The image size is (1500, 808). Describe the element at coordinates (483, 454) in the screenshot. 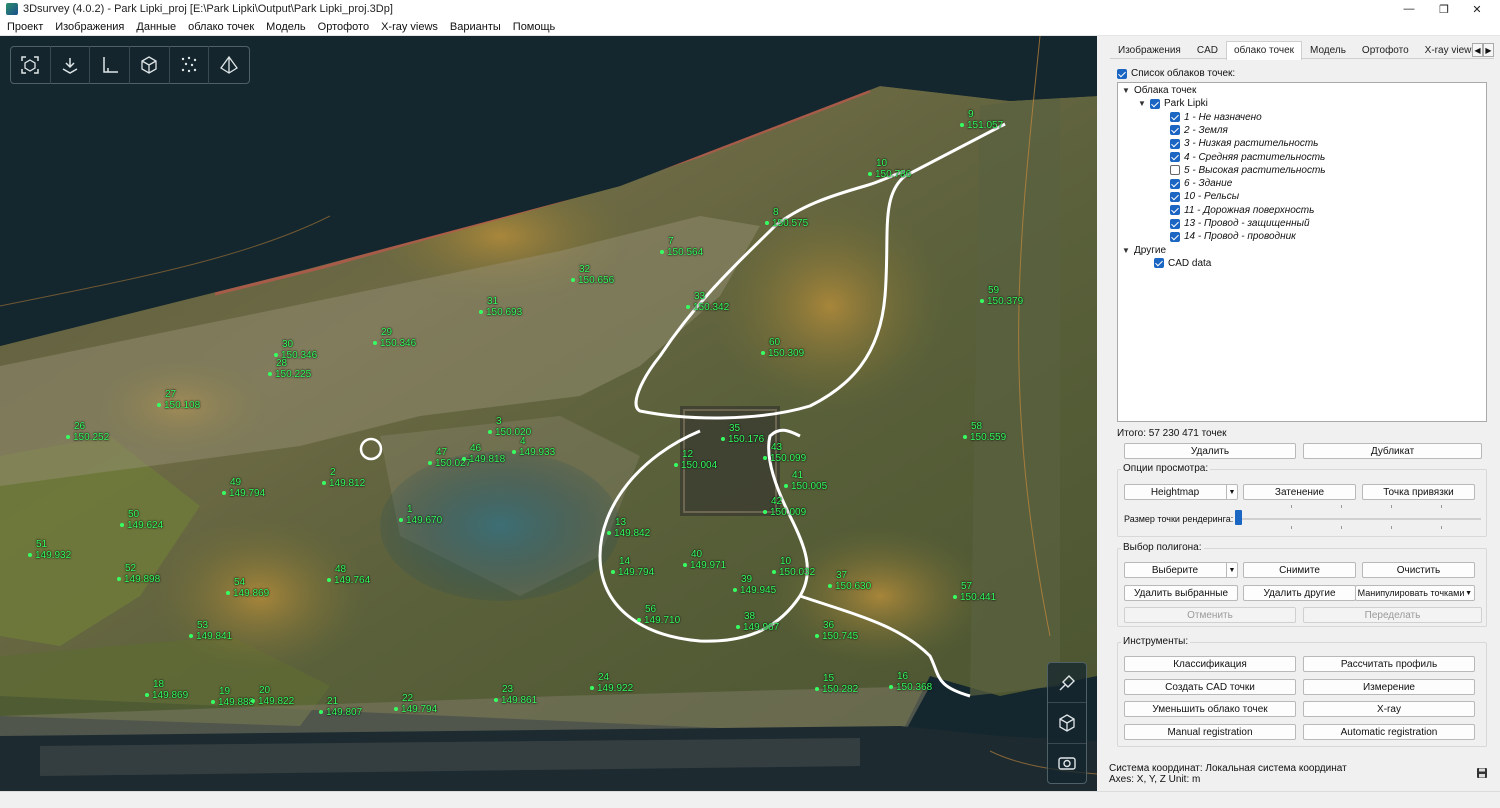

I see `survey-marker: 46 149.818` at that location.